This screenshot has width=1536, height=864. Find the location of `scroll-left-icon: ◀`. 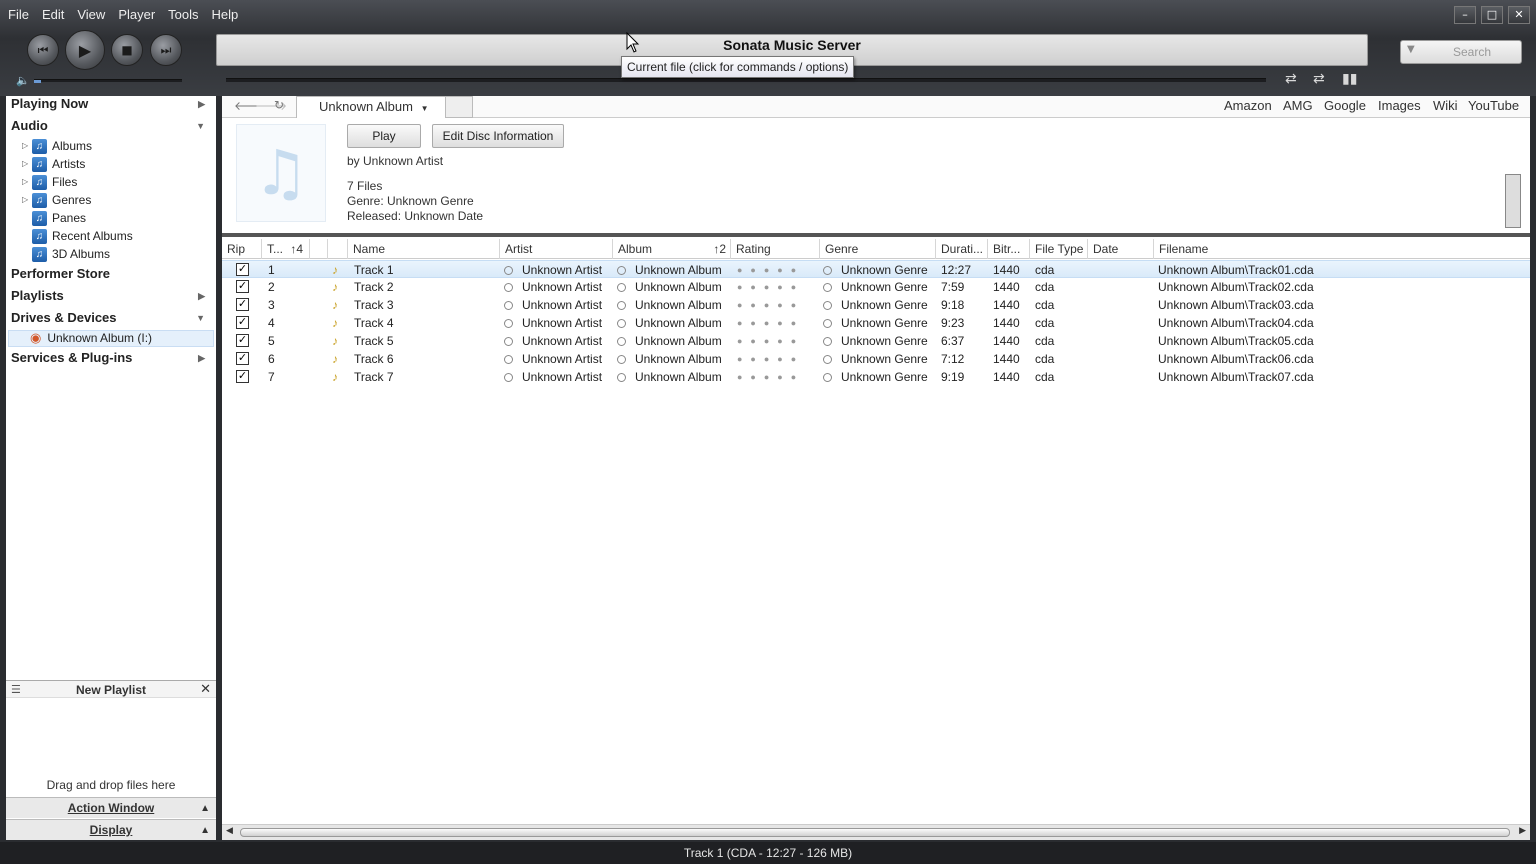

scroll-left-icon: ◀ is located at coordinates (229, 831).